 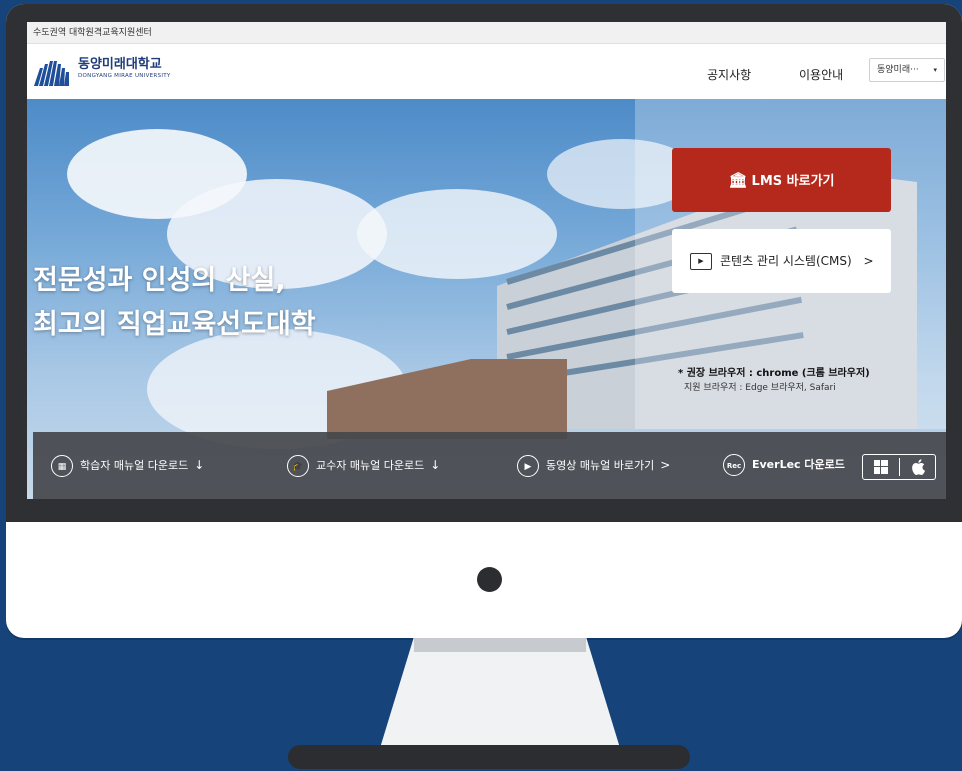 I want to click on instructor-manual-download: 🎓 교수자 매뉴얼 다운로드 ↓, so click(x=363, y=465).